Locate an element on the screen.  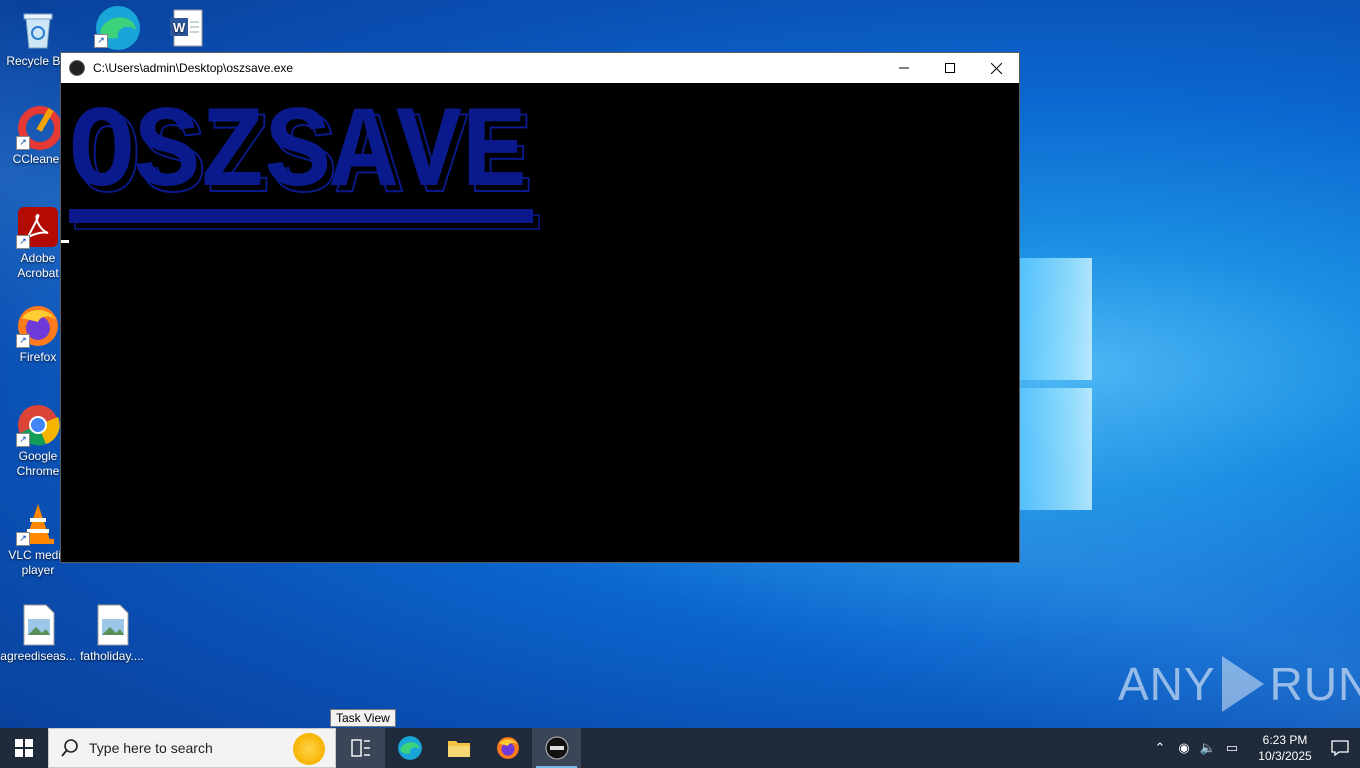
system-tray: ⌃ ◉ 🔈 ▭ 6:23 PM 10/3/2025 is located at coordinates (1254, 748).